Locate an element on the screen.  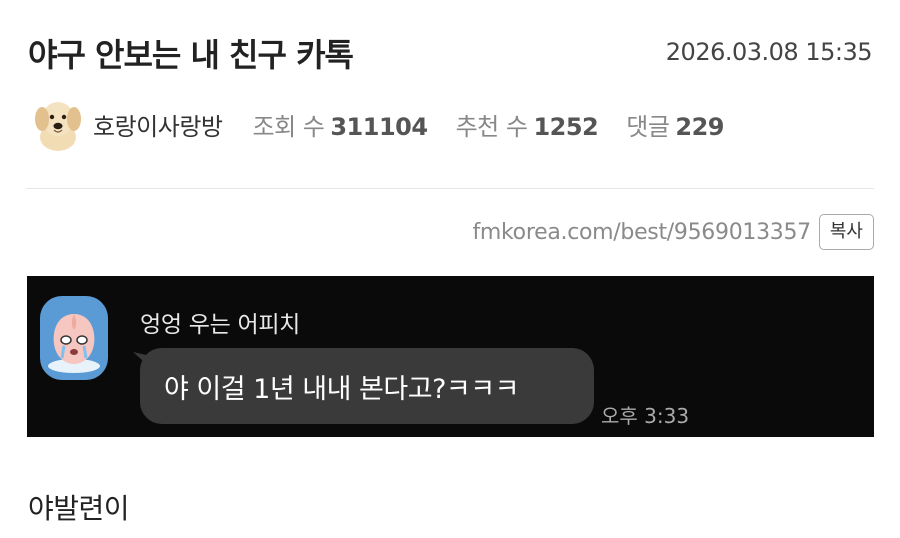
recommend-count-value: 1252 is located at coordinates (566, 126).